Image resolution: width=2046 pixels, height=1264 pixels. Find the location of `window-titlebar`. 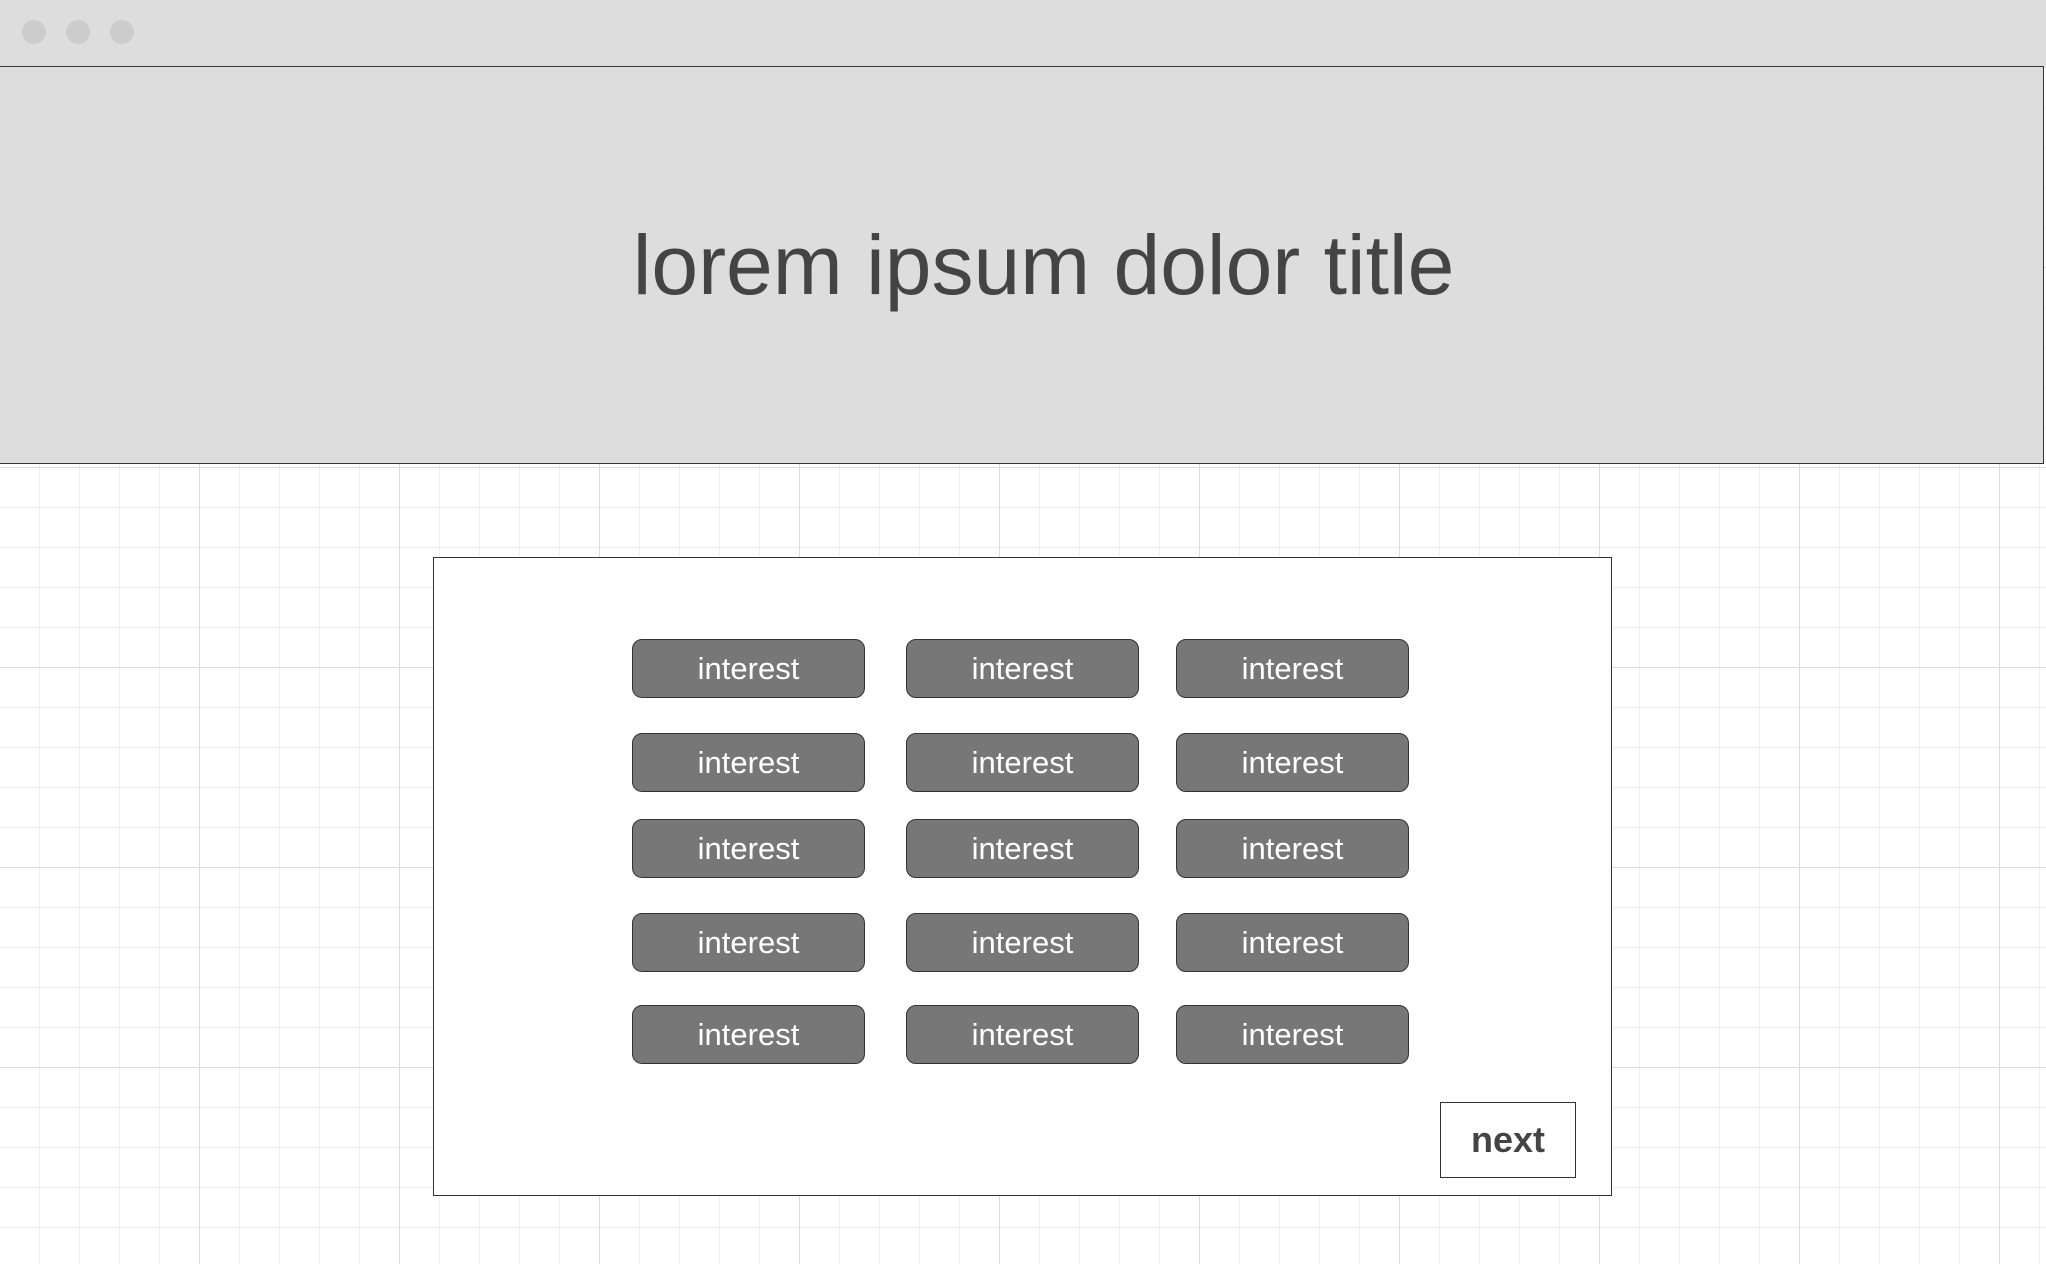

window-titlebar is located at coordinates (1023, 33).